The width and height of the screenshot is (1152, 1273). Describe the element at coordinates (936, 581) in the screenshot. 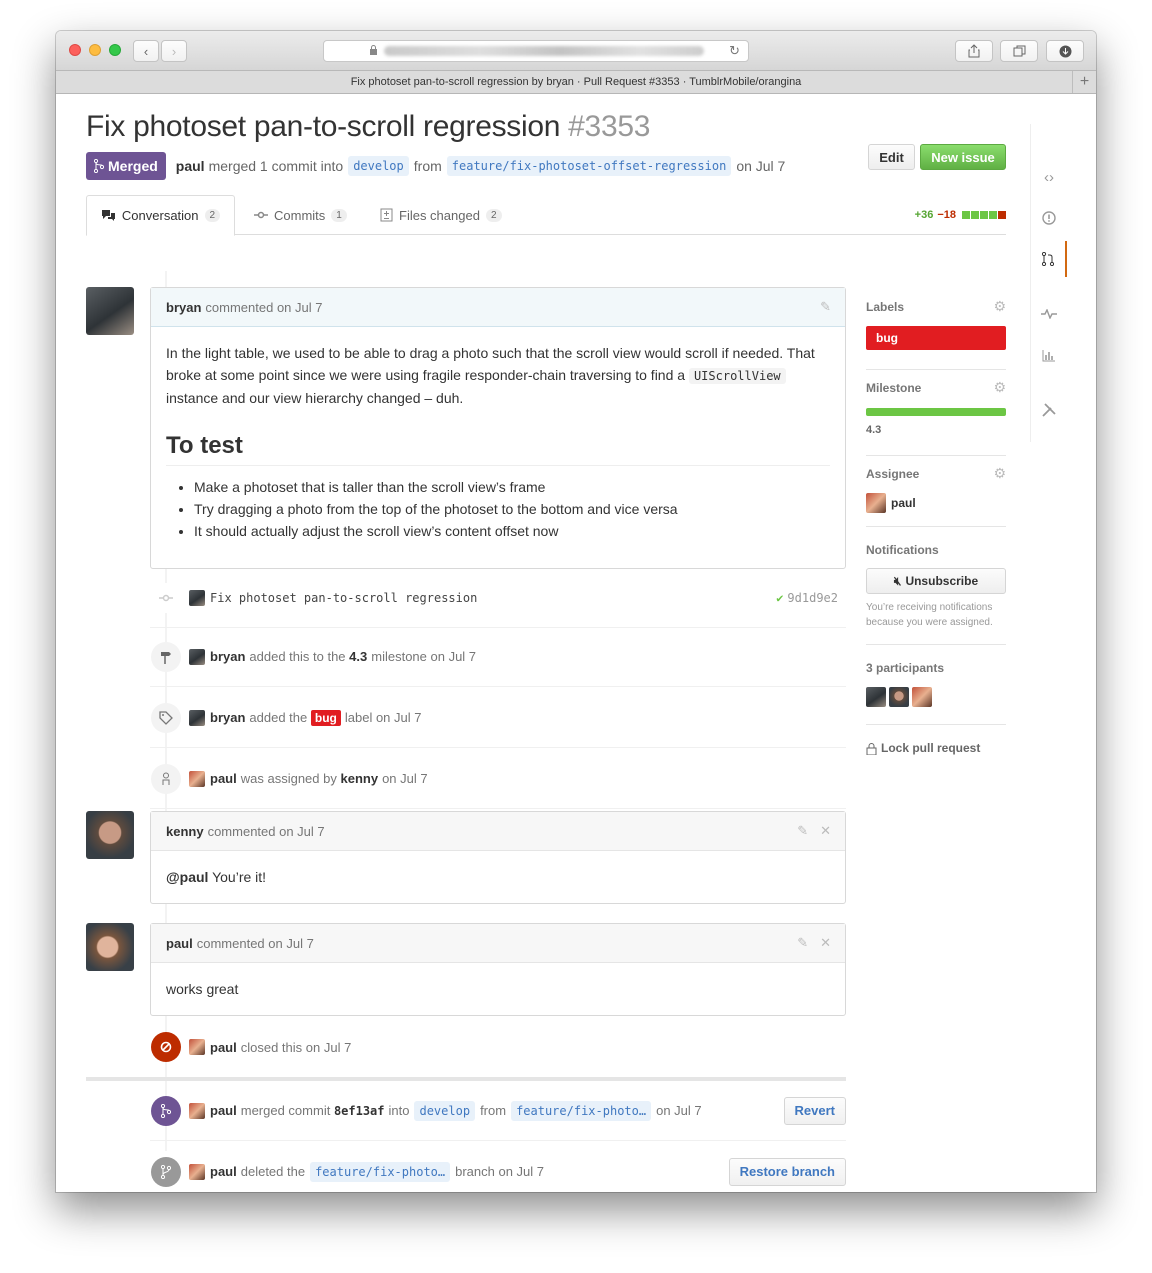

I see `unsubscribe-button: 🔇︎ Unsubscribe` at that location.